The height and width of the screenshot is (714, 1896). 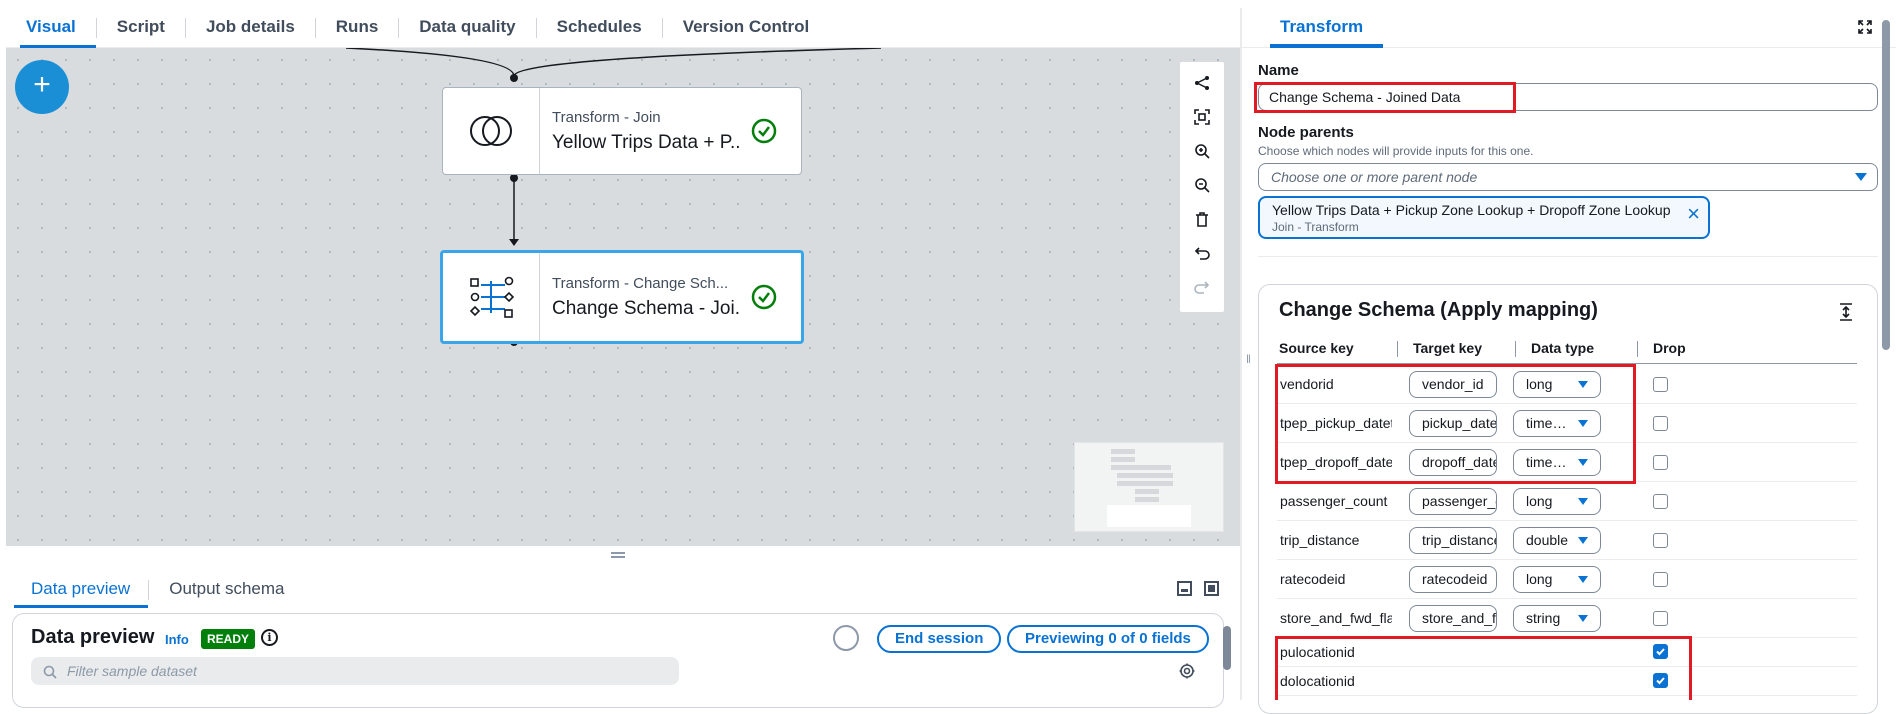 I want to click on right-panel-tab-bar: Transform, so click(x=1569, y=28).